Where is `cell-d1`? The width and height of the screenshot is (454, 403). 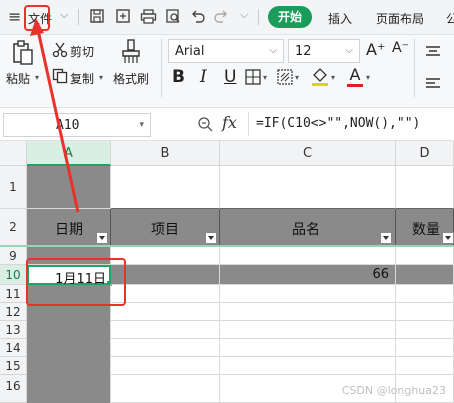
cell-d1 is located at coordinates (425, 187).